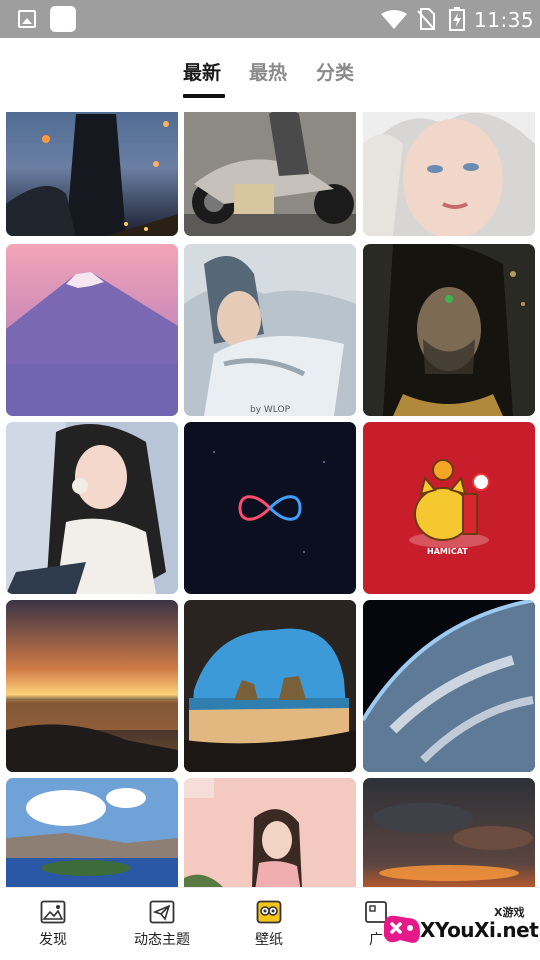 This screenshot has height=960, width=540. I want to click on nav-label-discover: 发现, so click(53, 940).